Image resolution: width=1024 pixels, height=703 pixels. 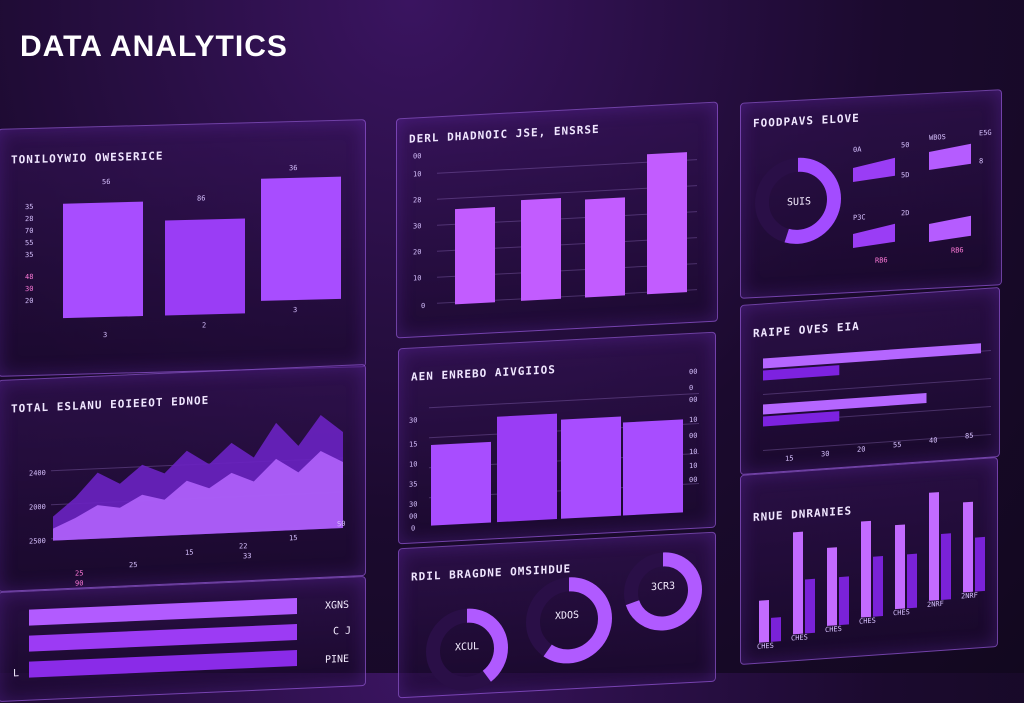 I want to click on x-tick: 2NRF, so click(x=969, y=595).